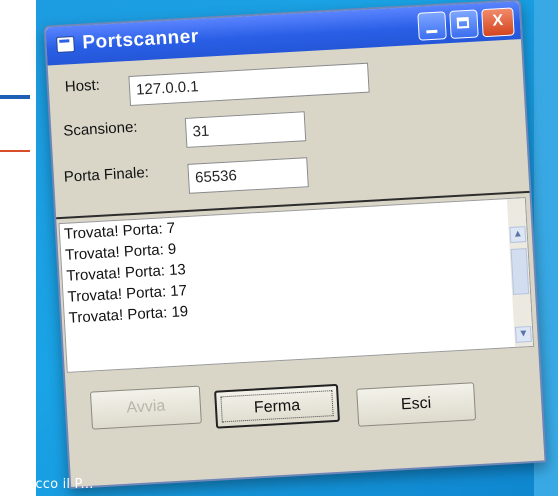  I want to click on list-item: Trovata! Porta: 19, so click(128, 315).